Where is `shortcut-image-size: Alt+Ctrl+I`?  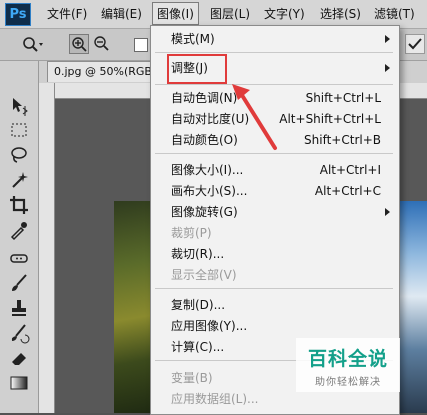
shortcut-image-size: Alt+Ctrl+I is located at coordinates (350, 170).